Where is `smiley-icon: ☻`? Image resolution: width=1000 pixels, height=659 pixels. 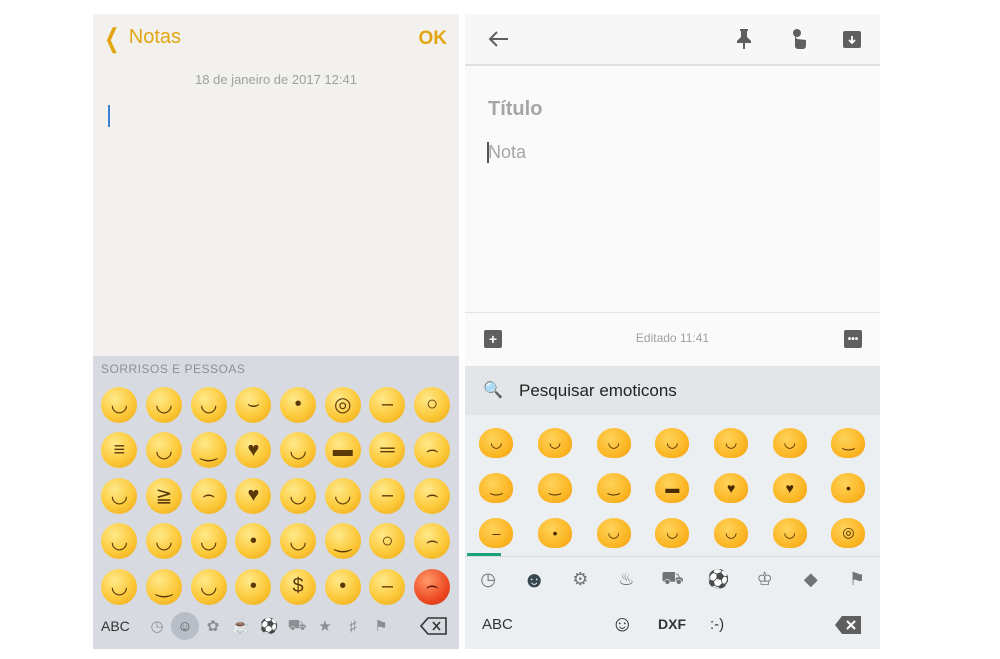 smiley-icon: ☻ is located at coordinates (534, 580).